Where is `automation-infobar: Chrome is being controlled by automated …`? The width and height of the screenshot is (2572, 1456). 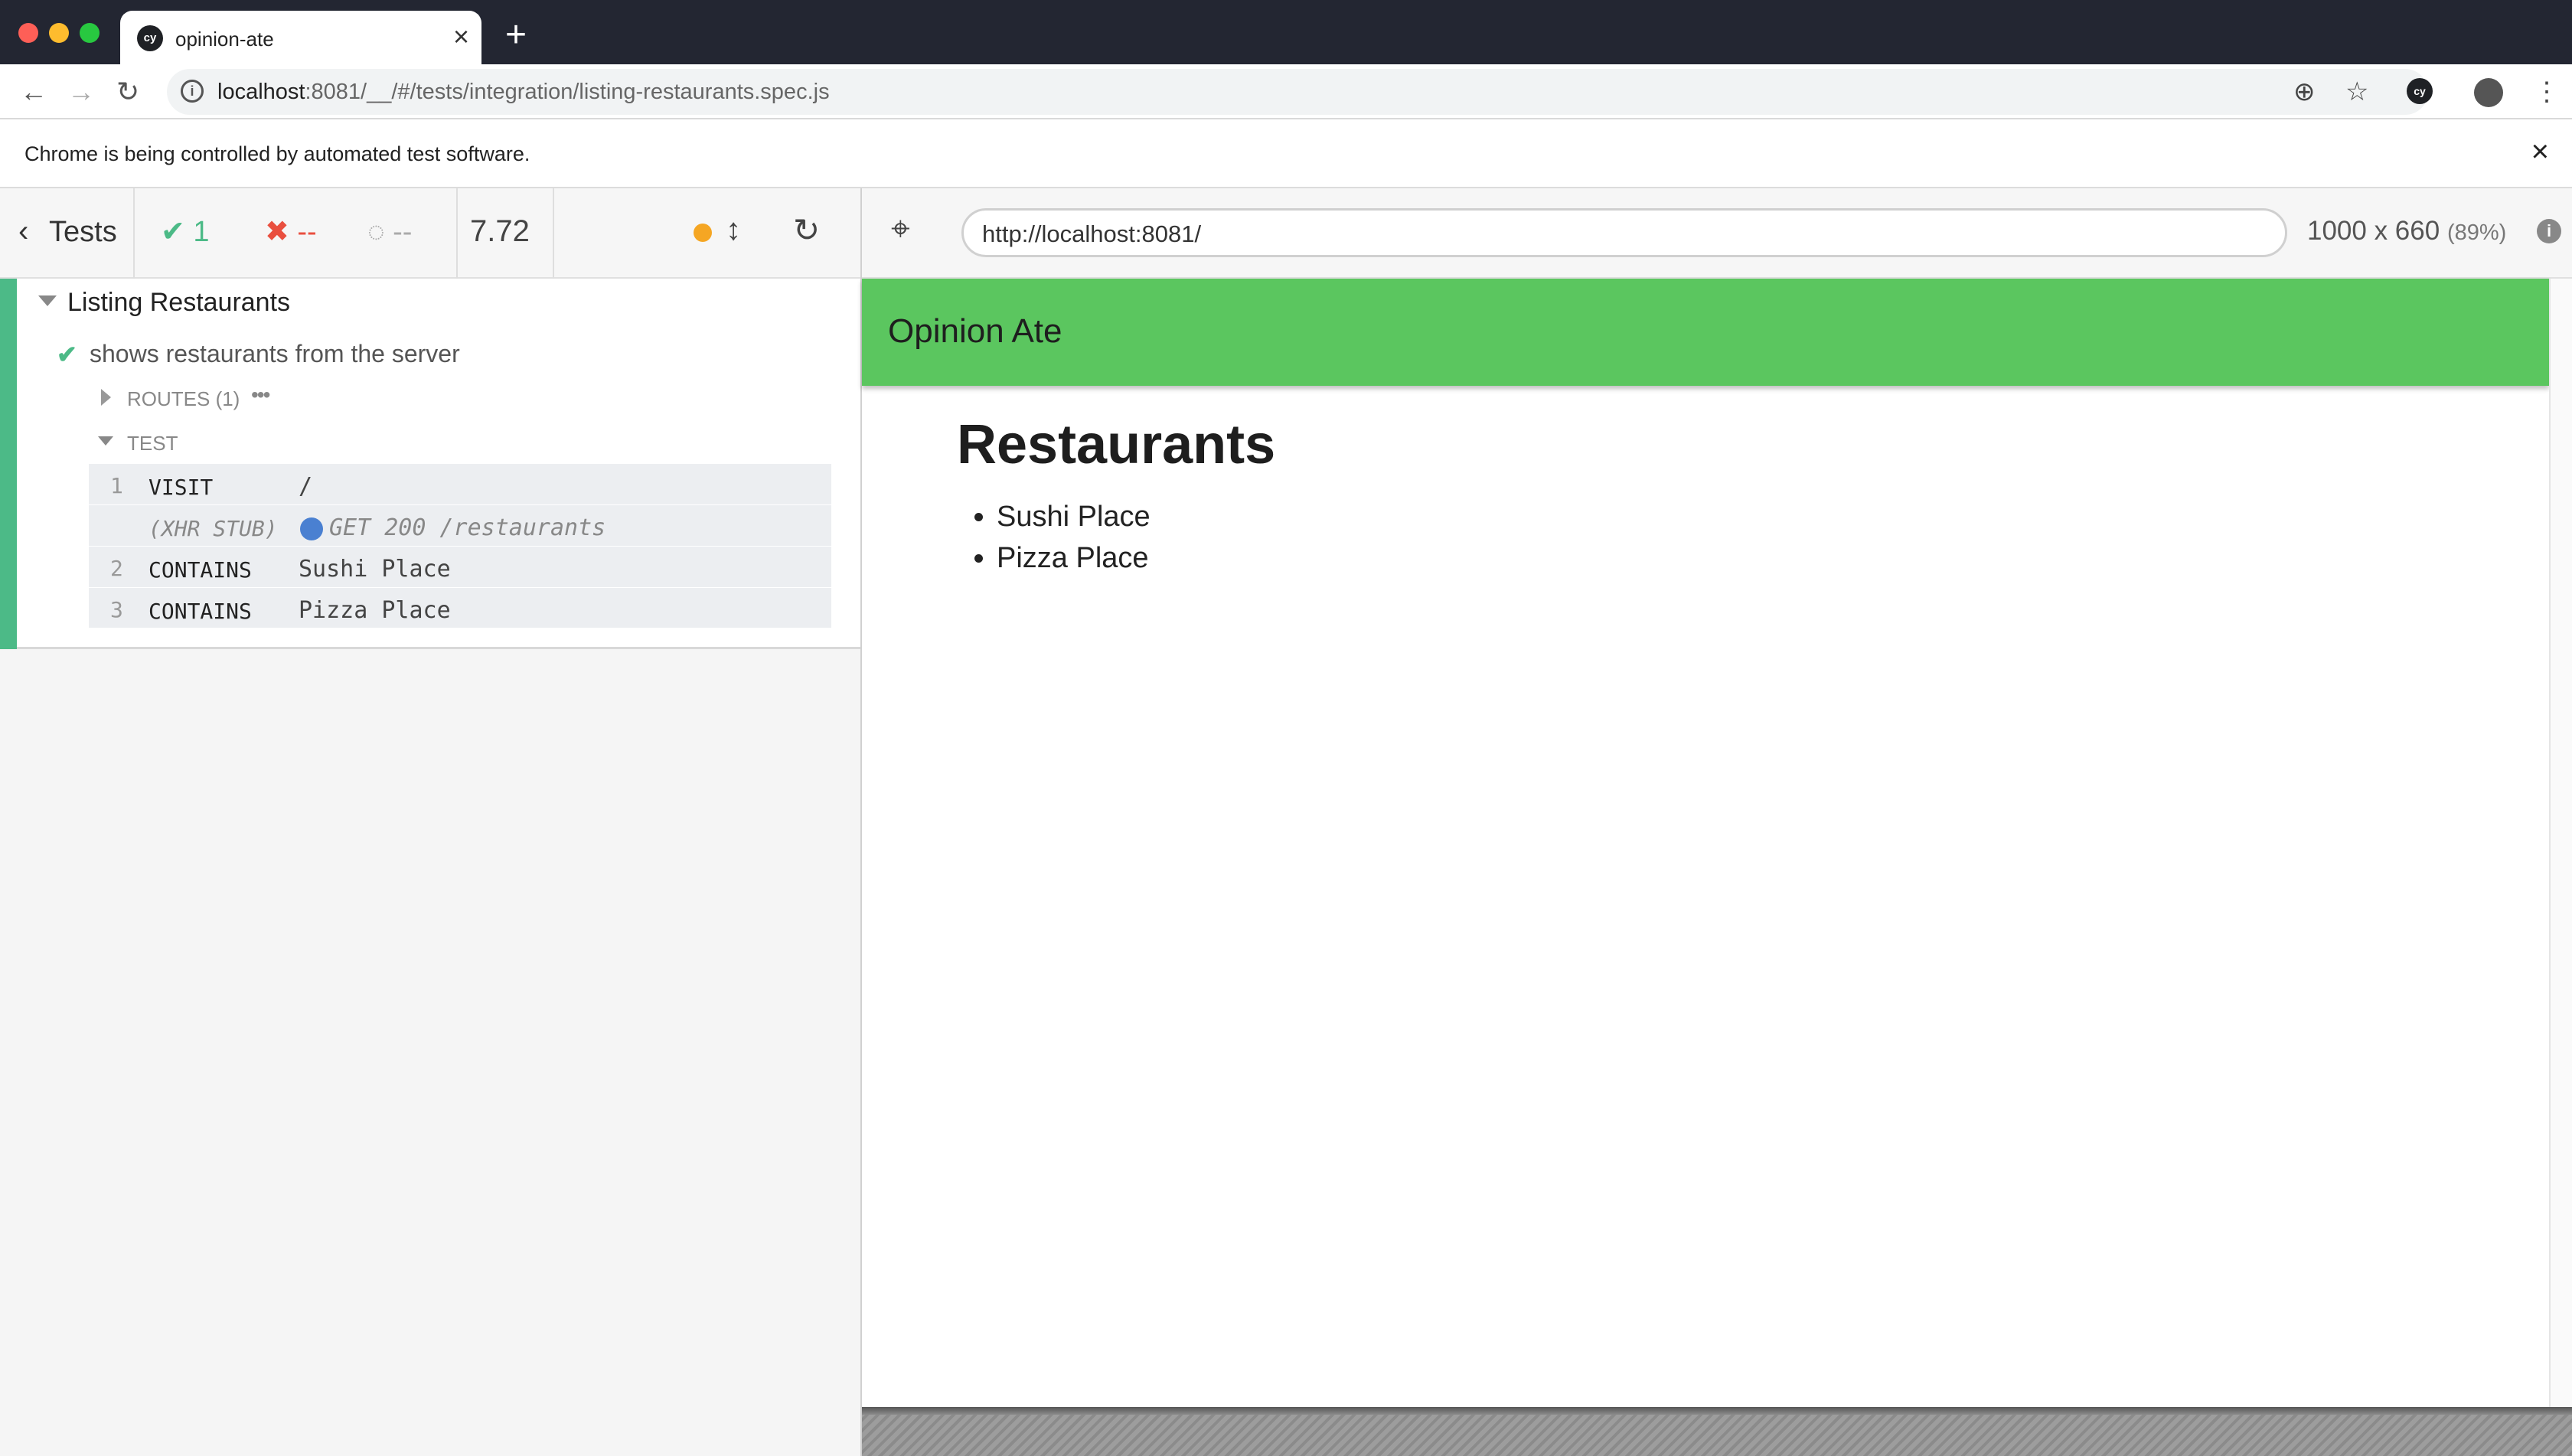
automation-infobar: Chrome is being controlled by automated … is located at coordinates (1286, 153).